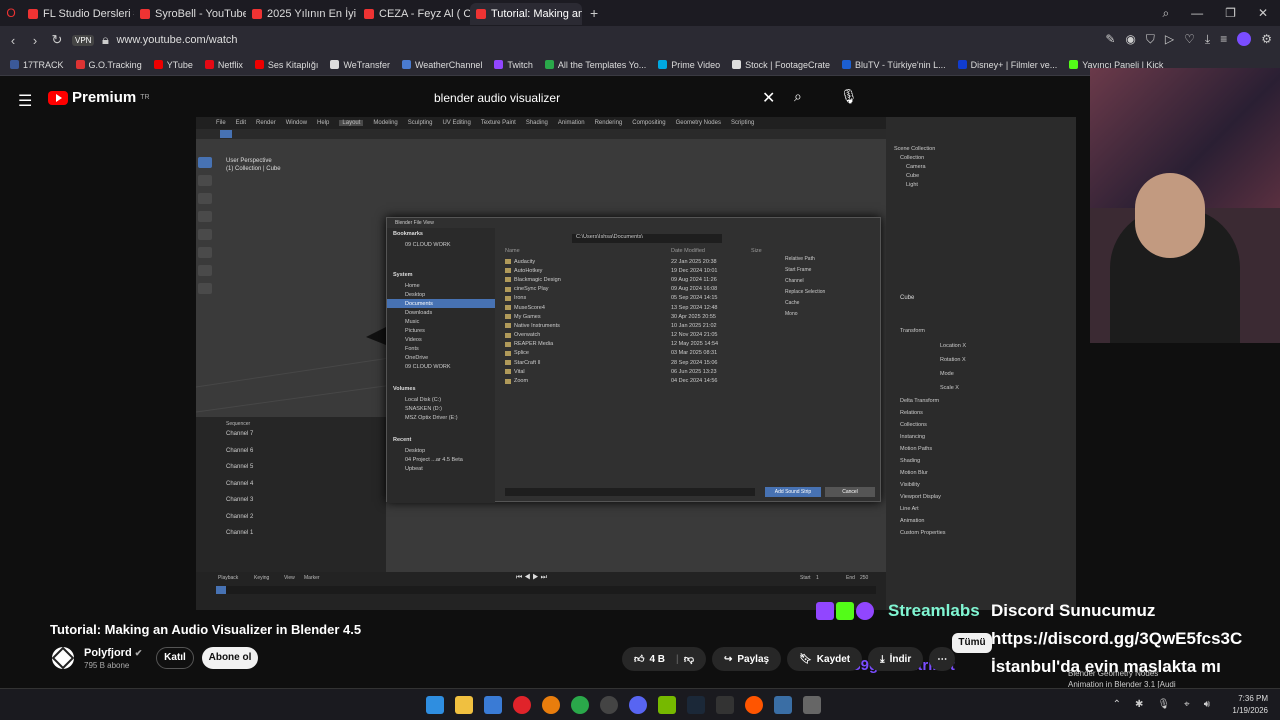 The height and width of the screenshot is (720, 1280). Describe the element at coordinates (83, 40) in the screenshot. I see `vpn-badge: VPN` at that location.